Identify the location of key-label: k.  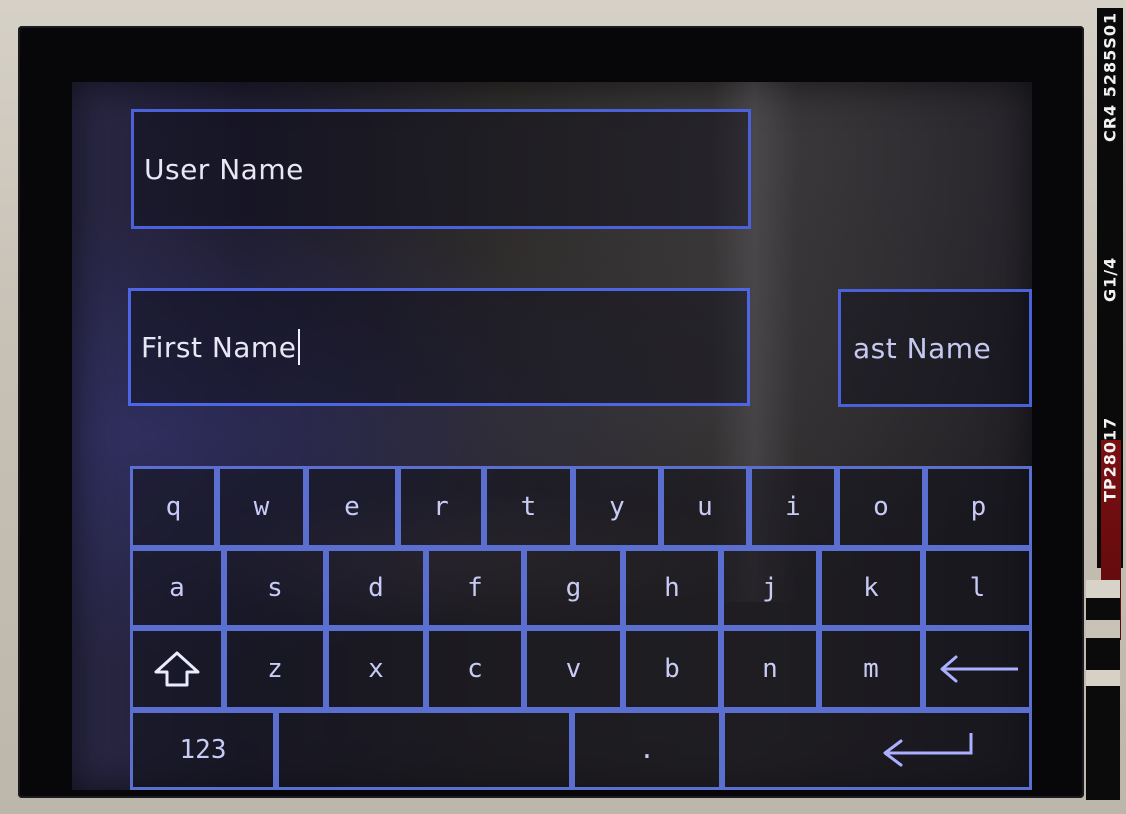
(871, 588).